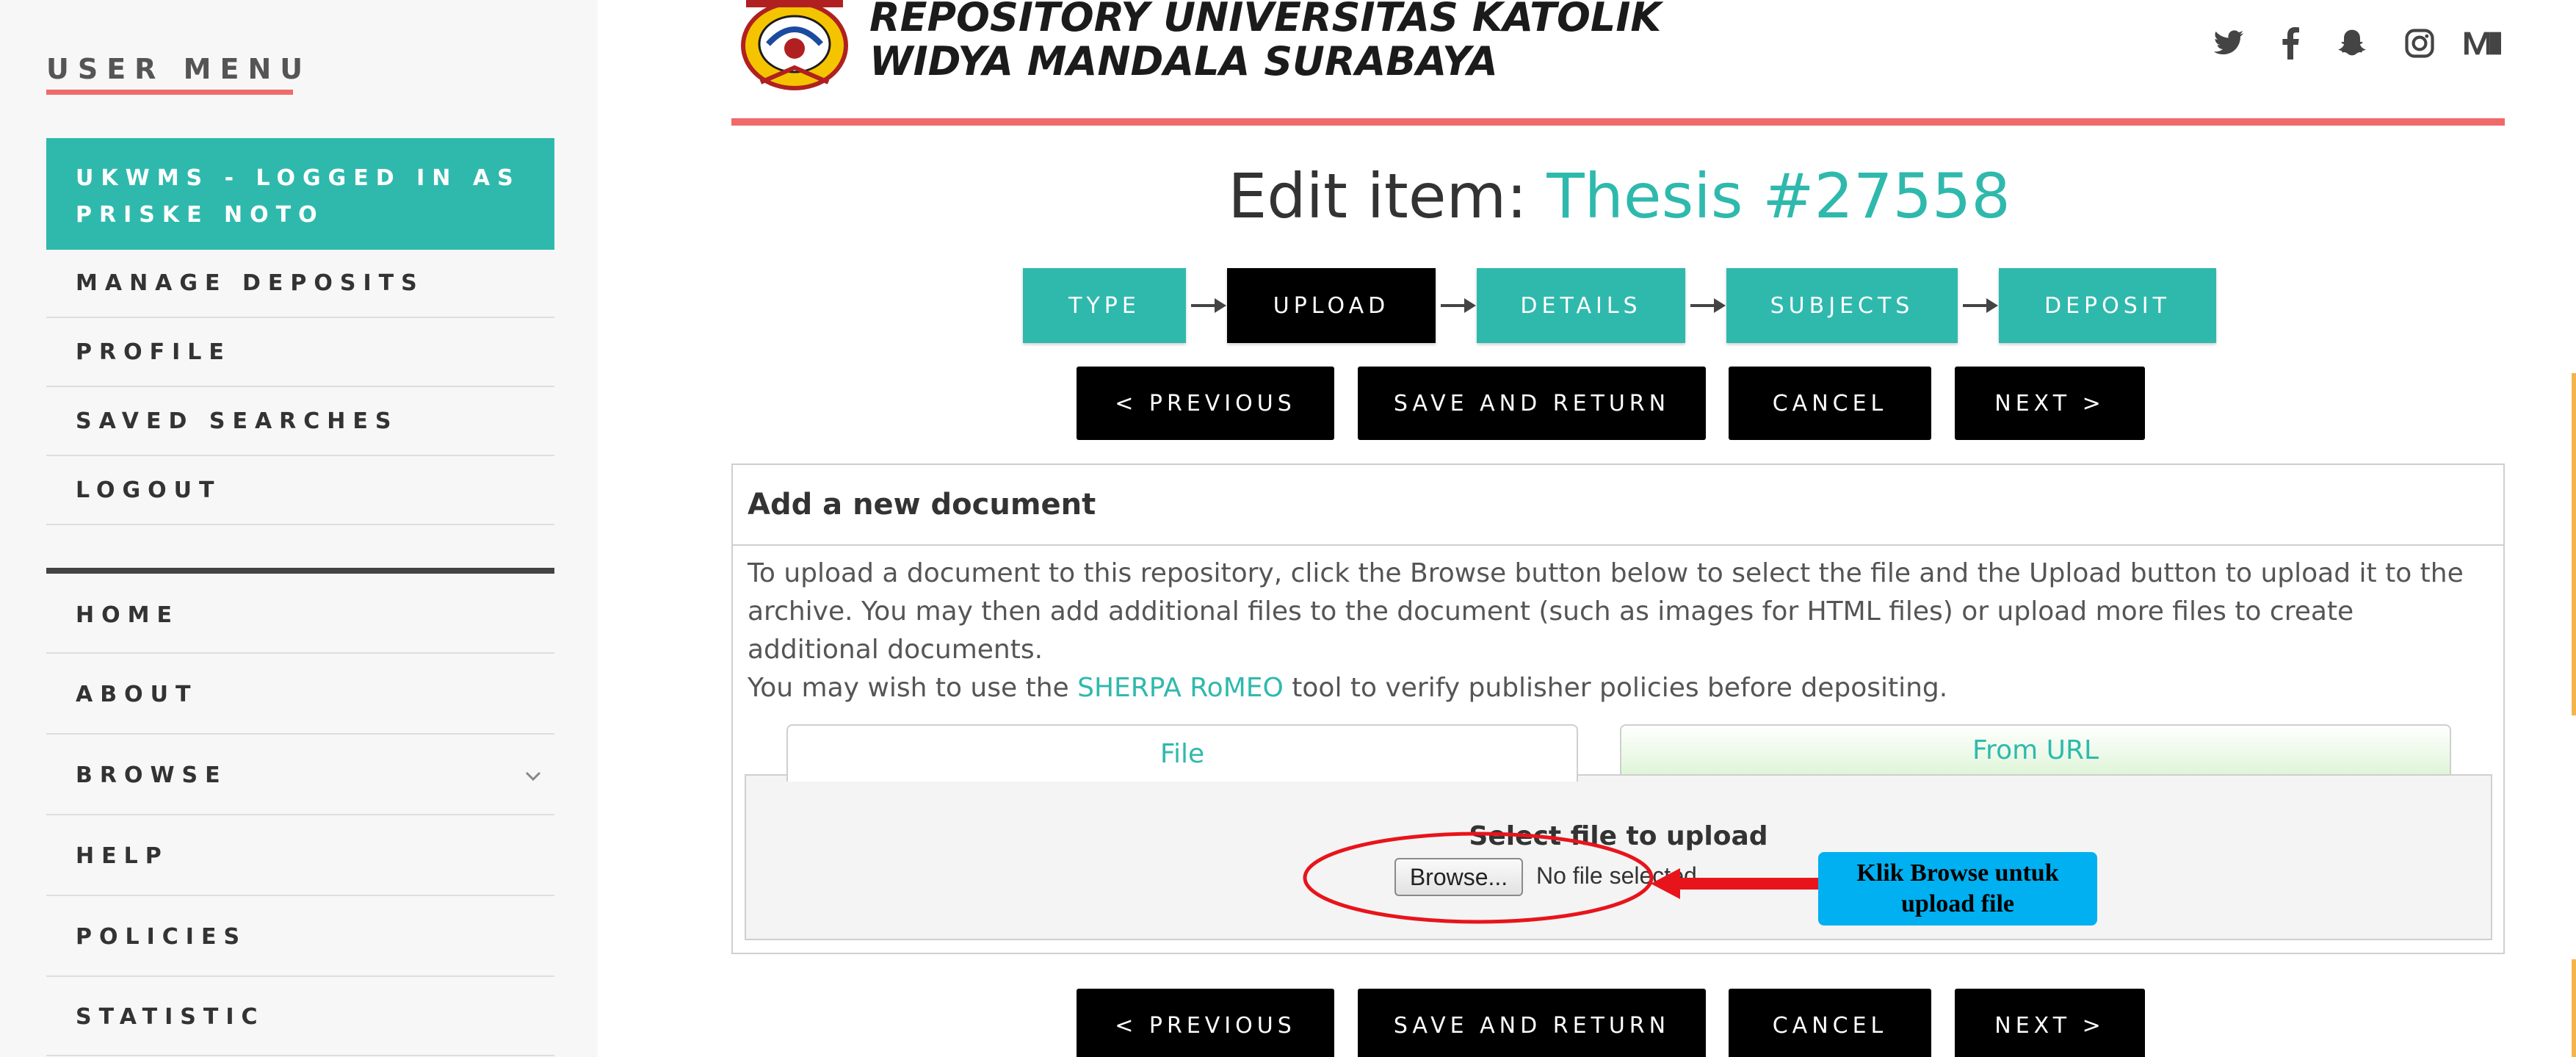 Image resolution: width=2576 pixels, height=1057 pixels. I want to click on user-menu-underline, so click(169, 92).